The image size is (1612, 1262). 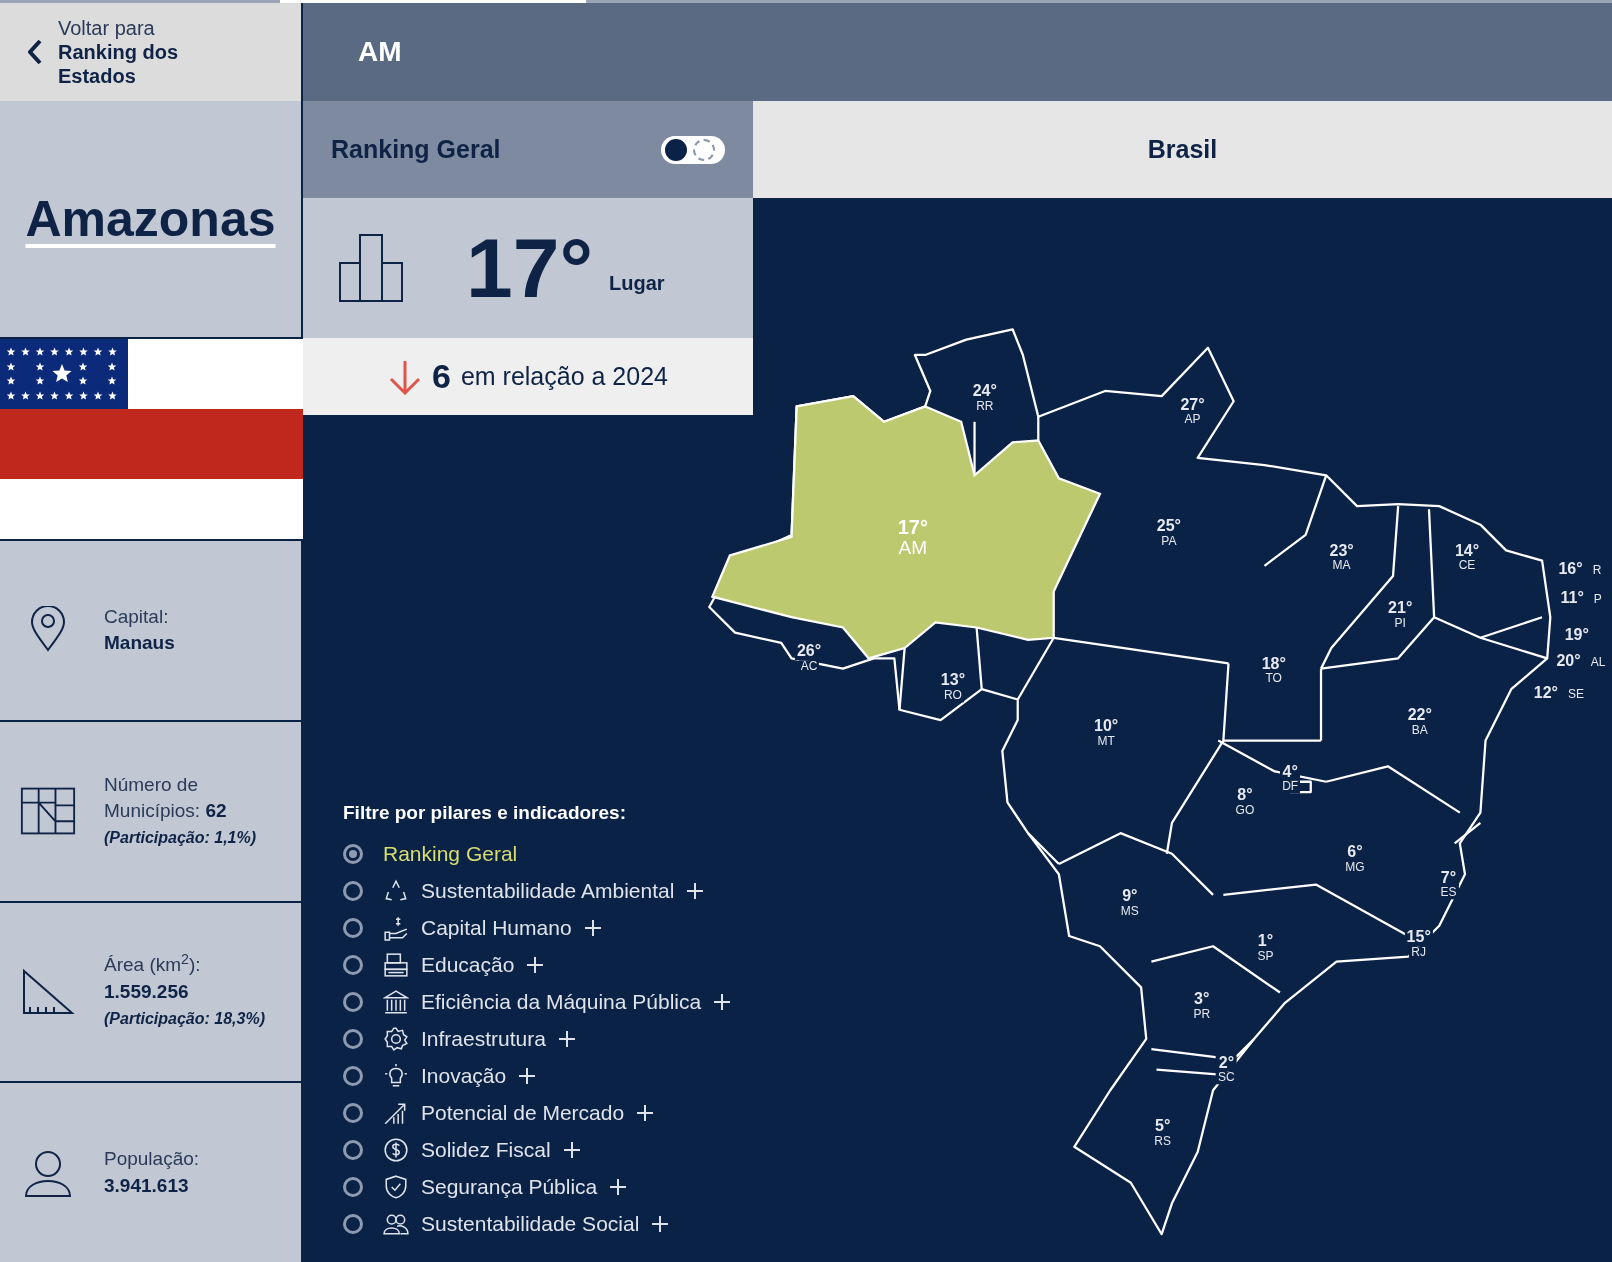 What do you see at coordinates (530, 268) in the screenshot?
I see `rank-position: 17°` at bounding box center [530, 268].